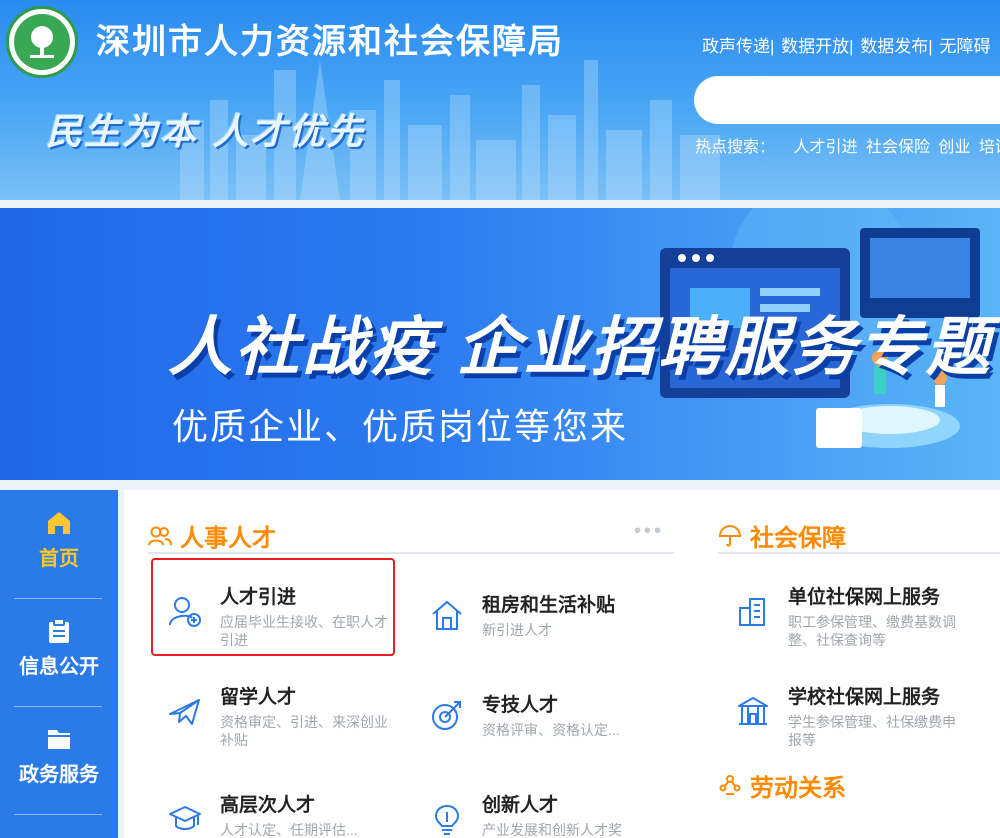 The height and width of the screenshot is (838, 1000). I want to click on service-desc: 资格审定、引进、来深创业补贴, so click(304, 731).